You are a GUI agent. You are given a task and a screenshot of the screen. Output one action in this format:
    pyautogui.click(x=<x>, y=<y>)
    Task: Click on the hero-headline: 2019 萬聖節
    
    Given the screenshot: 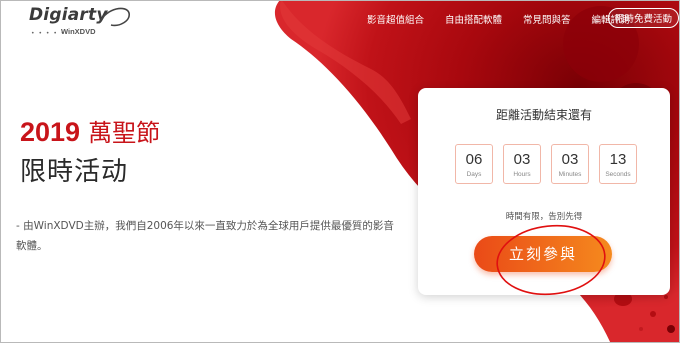 What is the action you would take?
    pyautogui.click(x=90, y=130)
    